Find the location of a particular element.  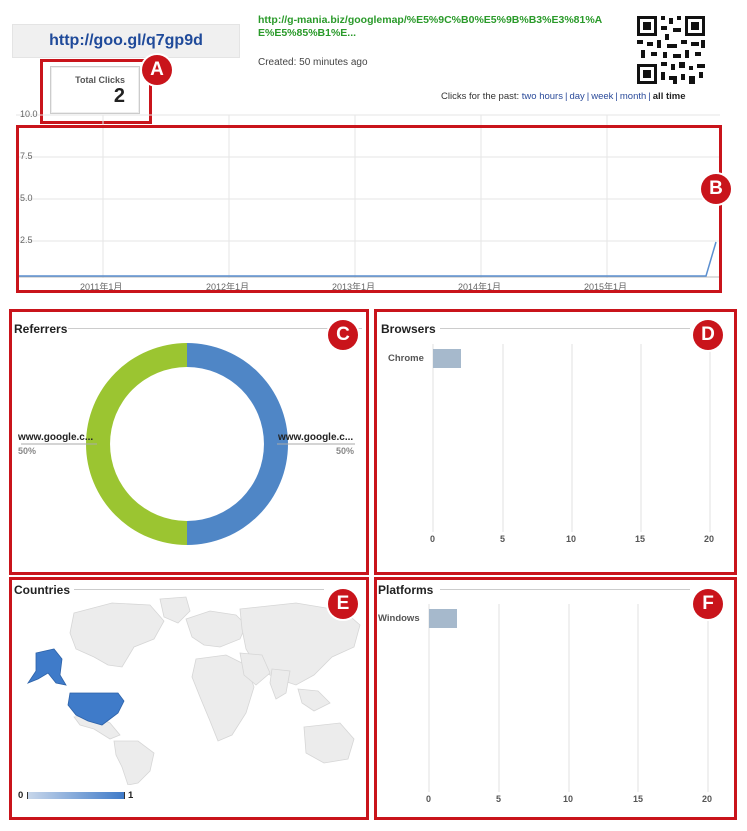

browsers-x-tick-20: 20 is located at coordinates (709, 539).